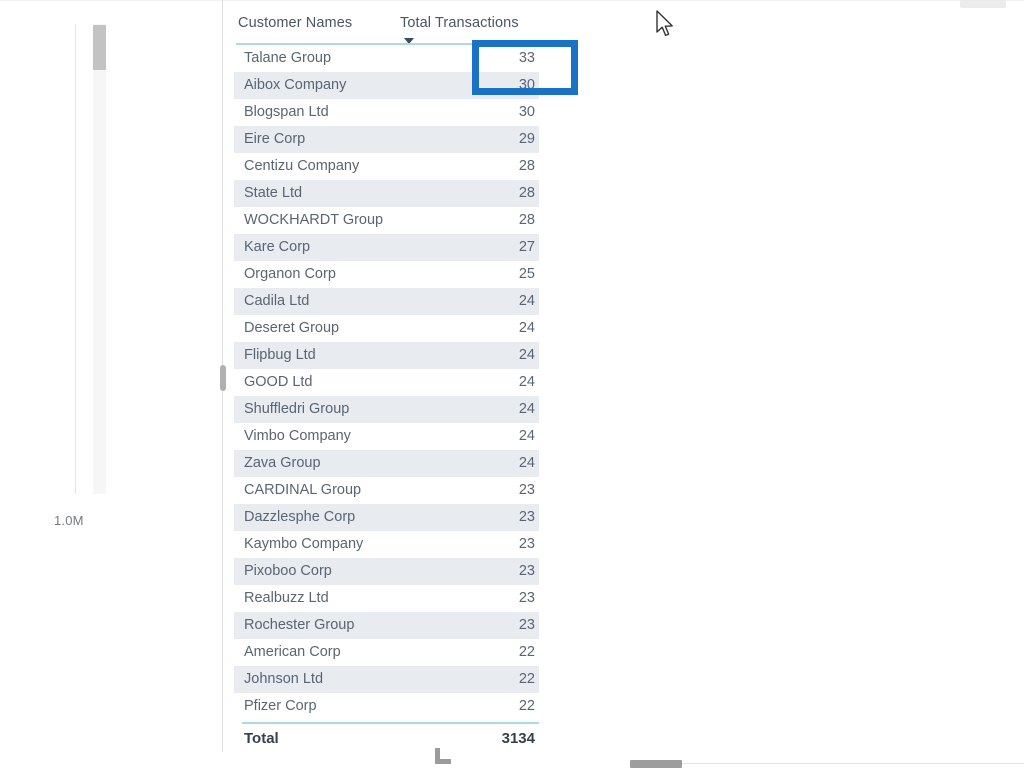  What do you see at coordinates (443, 756) in the screenshot?
I see `visual-resize-handle` at bounding box center [443, 756].